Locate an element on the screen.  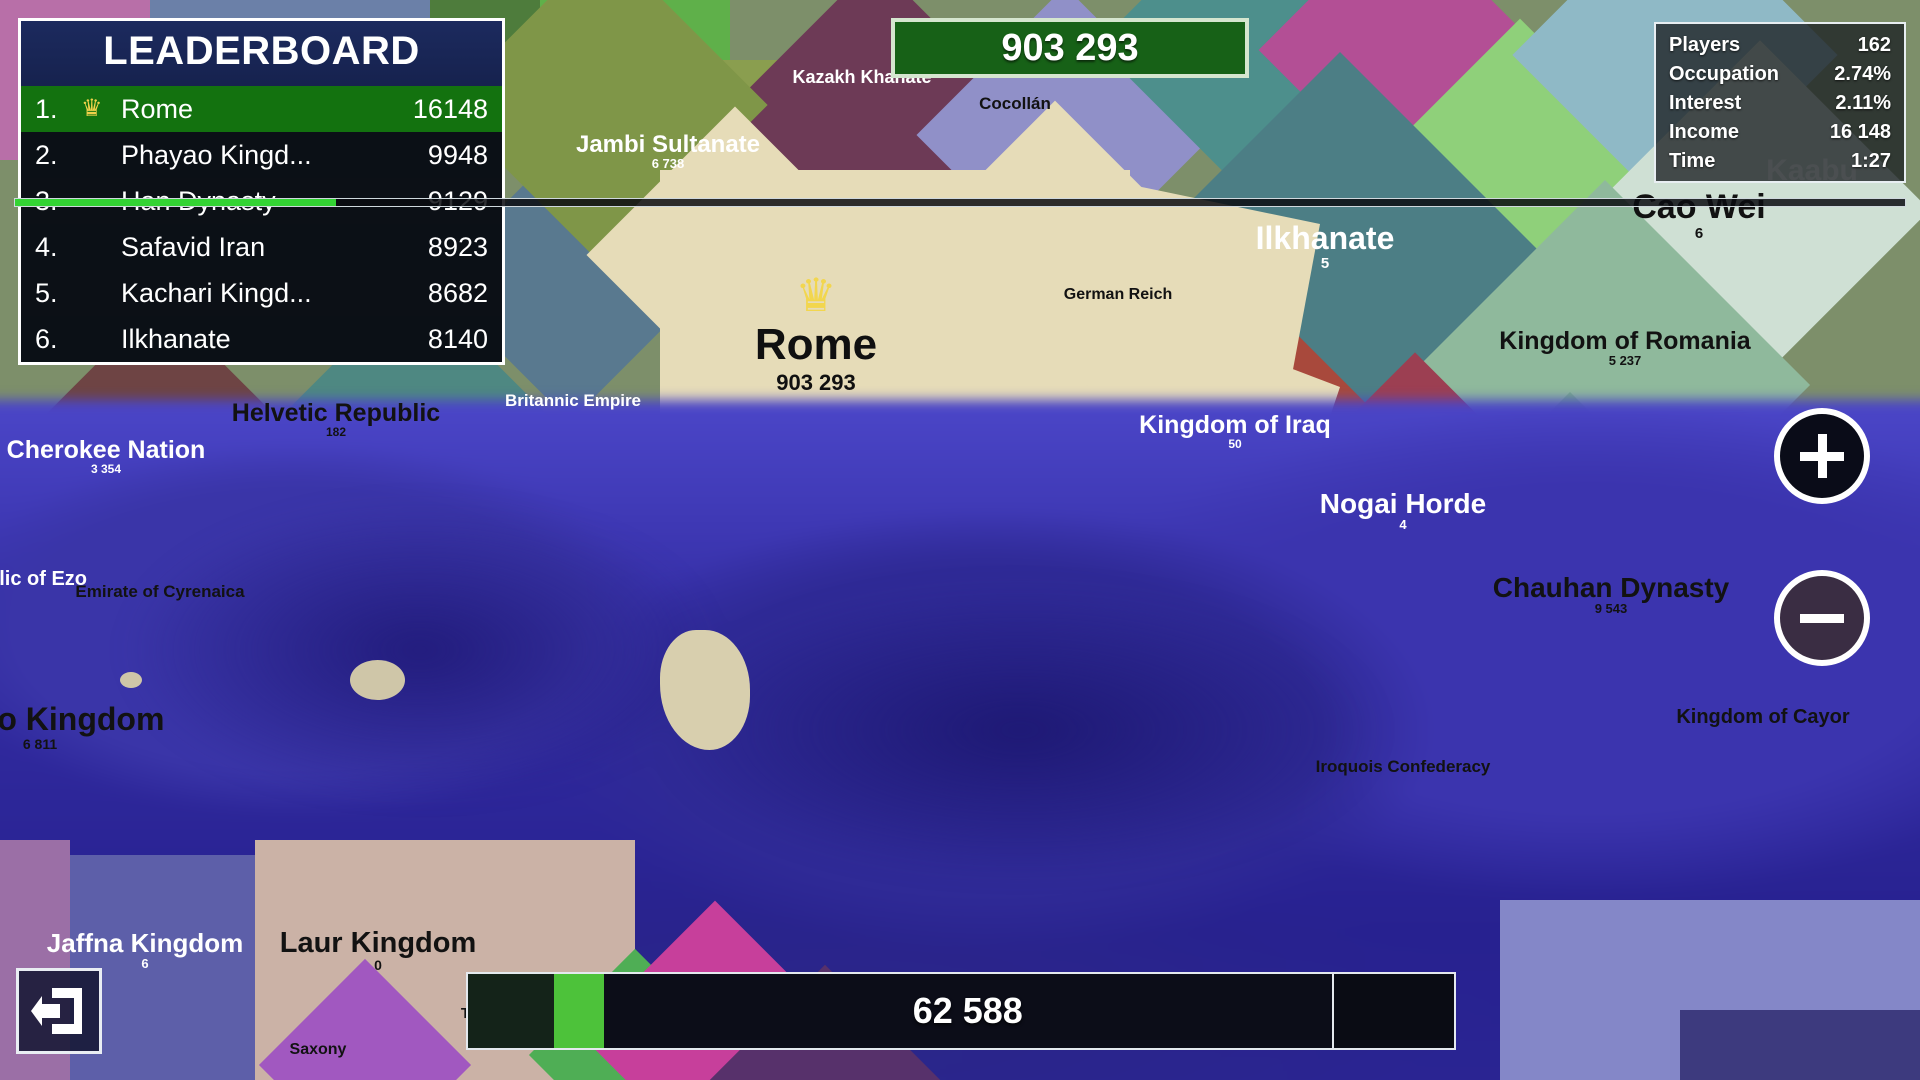
leaderboard-row: 1. ♛ Rome 16148 is located at coordinates (261, 109).